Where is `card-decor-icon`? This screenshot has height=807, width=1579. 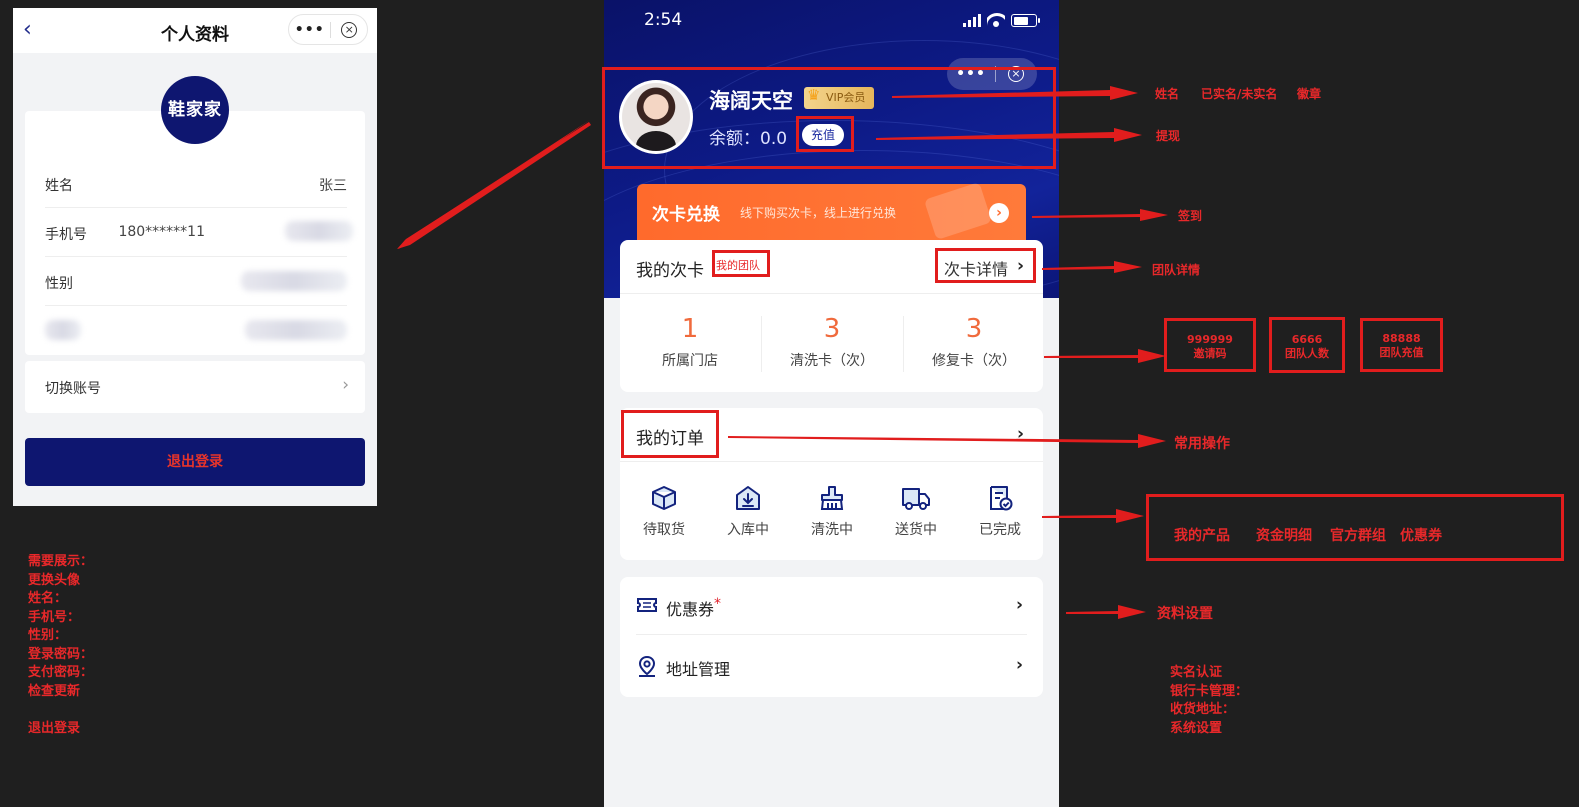 card-decor-icon is located at coordinates (958, 211).